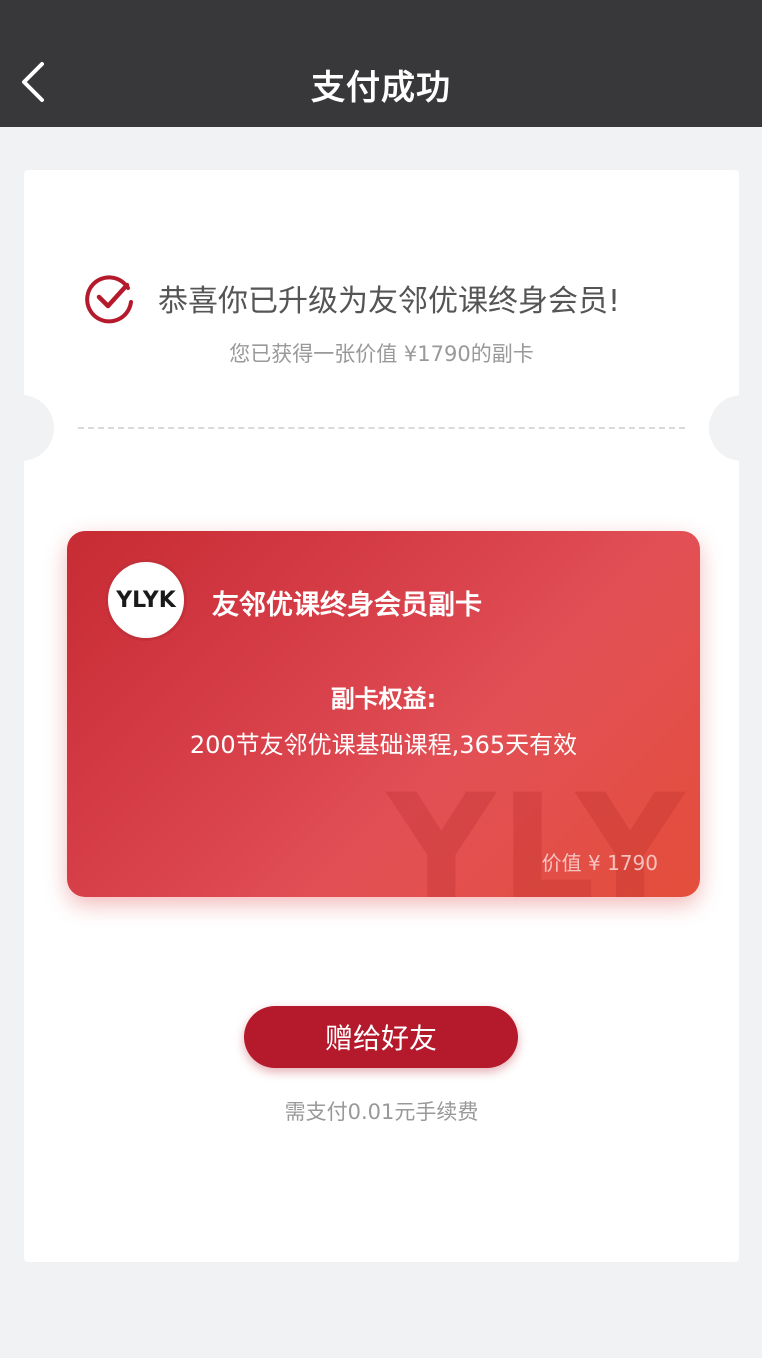 Image resolution: width=762 pixels, height=1358 pixels. I want to click on ticket-notch-right, so click(735, 428).